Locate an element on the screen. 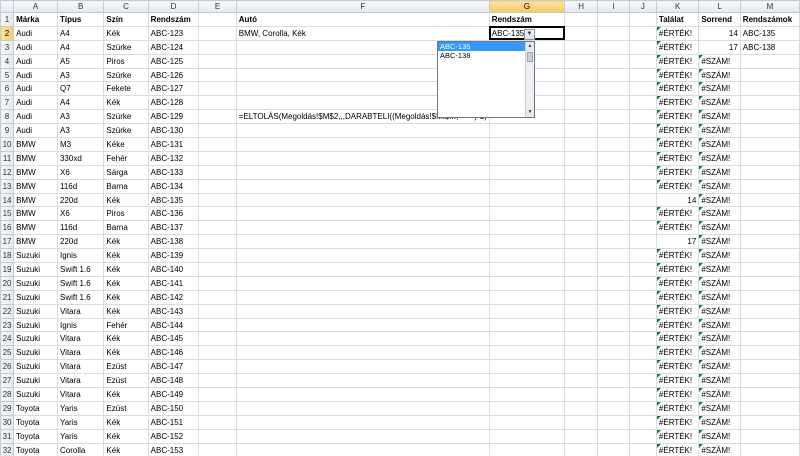 The height and width of the screenshot is (456, 800). row-header: 31 is located at coordinates (7, 436).